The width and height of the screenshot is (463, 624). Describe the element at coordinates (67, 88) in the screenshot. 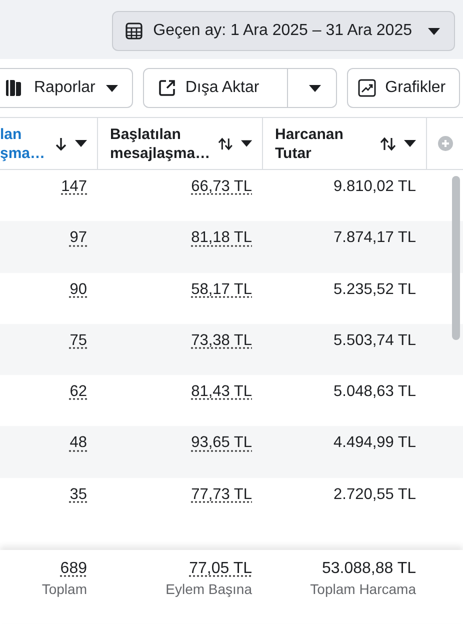

I see `reports-dropdown: Raporlar` at that location.